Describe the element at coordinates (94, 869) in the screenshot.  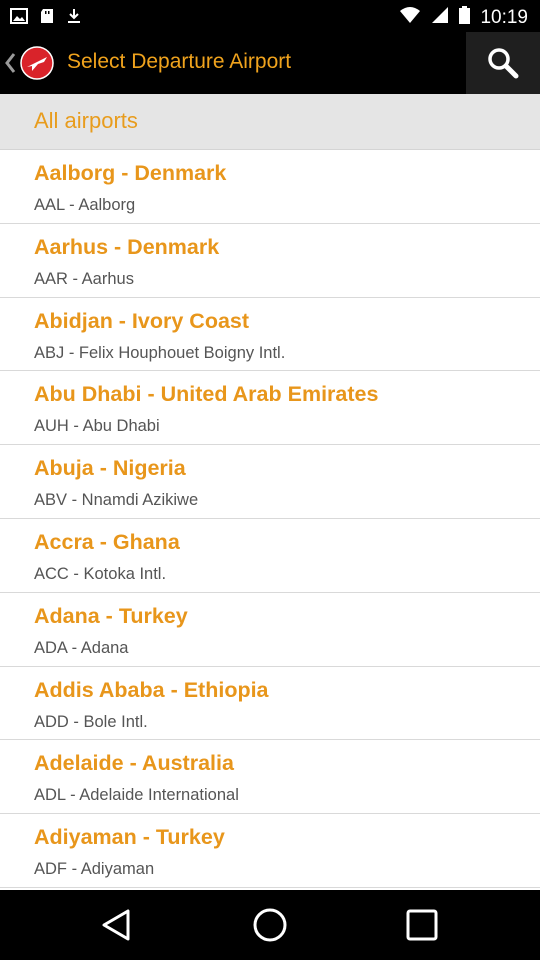
I see `airport-code-name: ADF - Adiyaman` at that location.